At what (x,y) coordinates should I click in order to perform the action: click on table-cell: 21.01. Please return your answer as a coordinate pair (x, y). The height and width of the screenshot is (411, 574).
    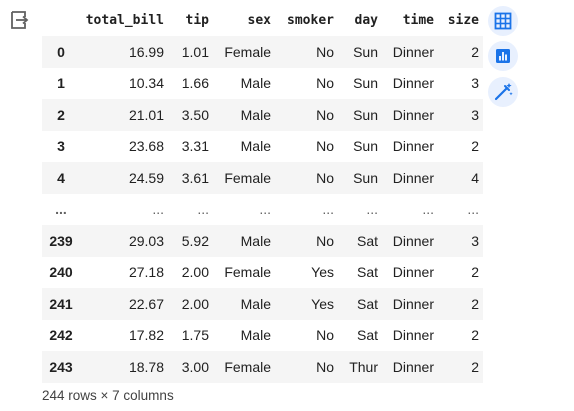
    Looking at the image, I should click on (146, 114).